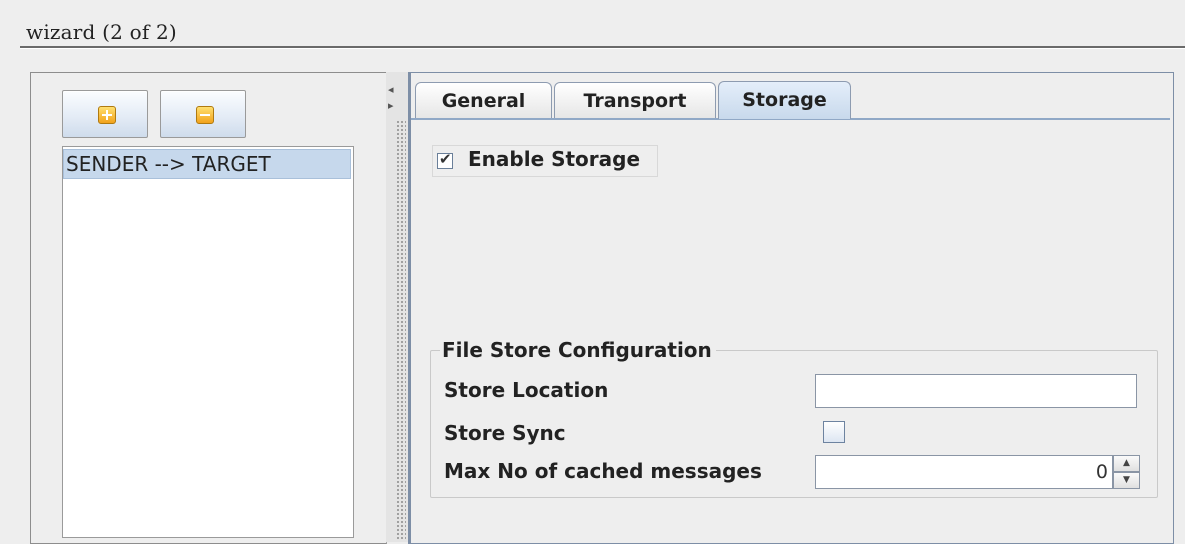 The height and width of the screenshot is (544, 1185). I want to click on tab-transport: Transport, so click(635, 100).